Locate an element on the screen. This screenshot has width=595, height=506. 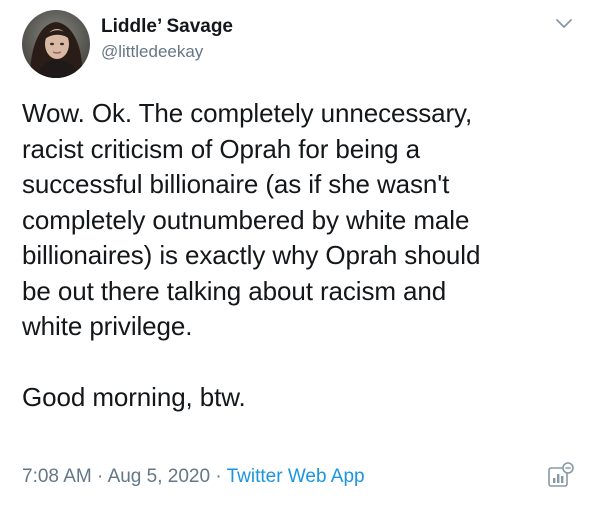
tweet-text-line: successful billionaire (as if she wasn't is located at coordinates (236, 184).